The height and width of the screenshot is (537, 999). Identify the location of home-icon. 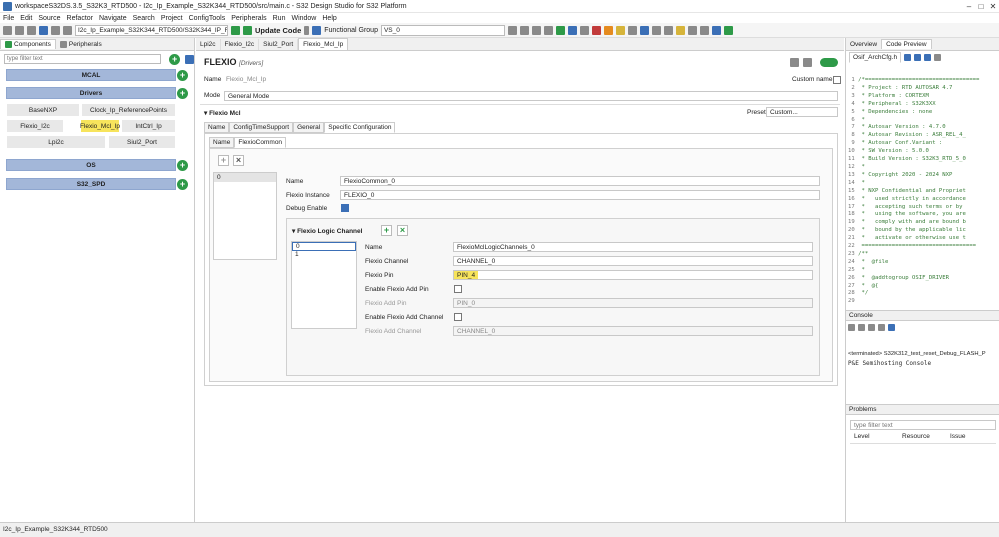
(235, 30).